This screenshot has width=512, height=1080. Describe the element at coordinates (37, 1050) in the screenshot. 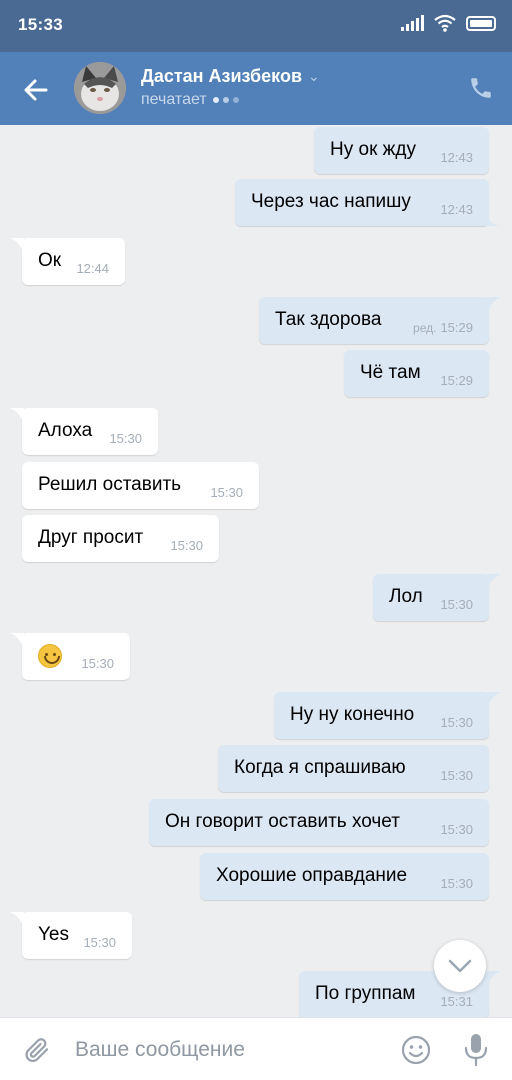

I see `paperclip-icon` at that location.